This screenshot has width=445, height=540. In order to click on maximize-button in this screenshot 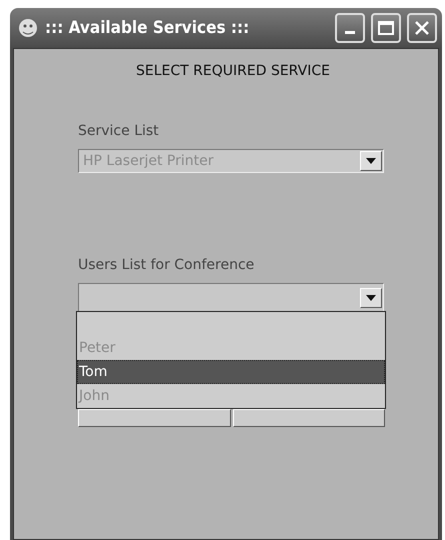, I will do `click(386, 28)`.